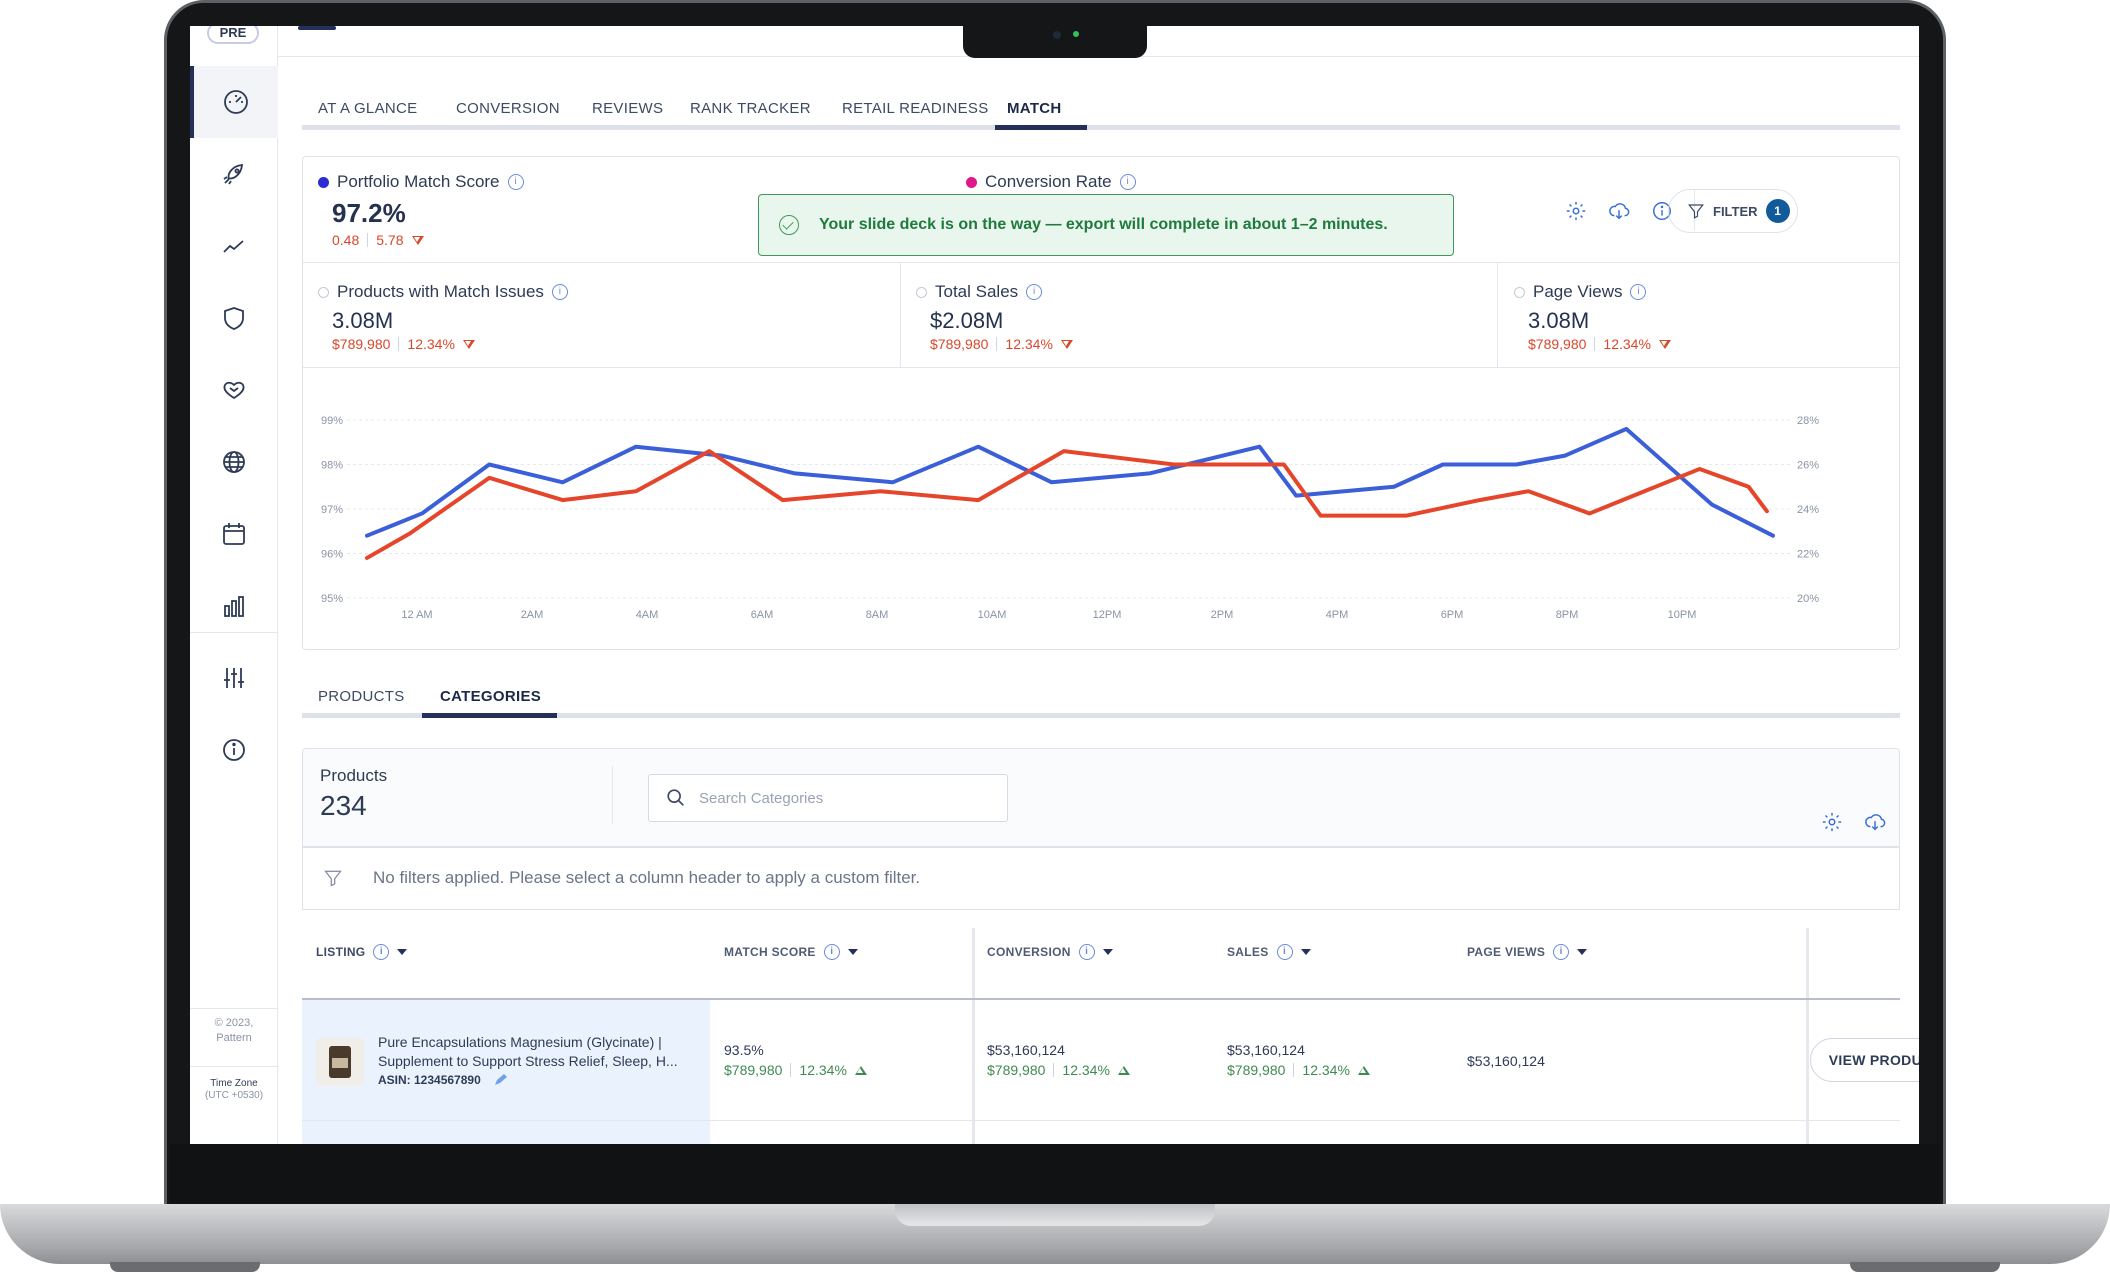 The image size is (2110, 1286). Describe the element at coordinates (361, 696) in the screenshot. I see `tab-products: PRODUCTS` at that location.